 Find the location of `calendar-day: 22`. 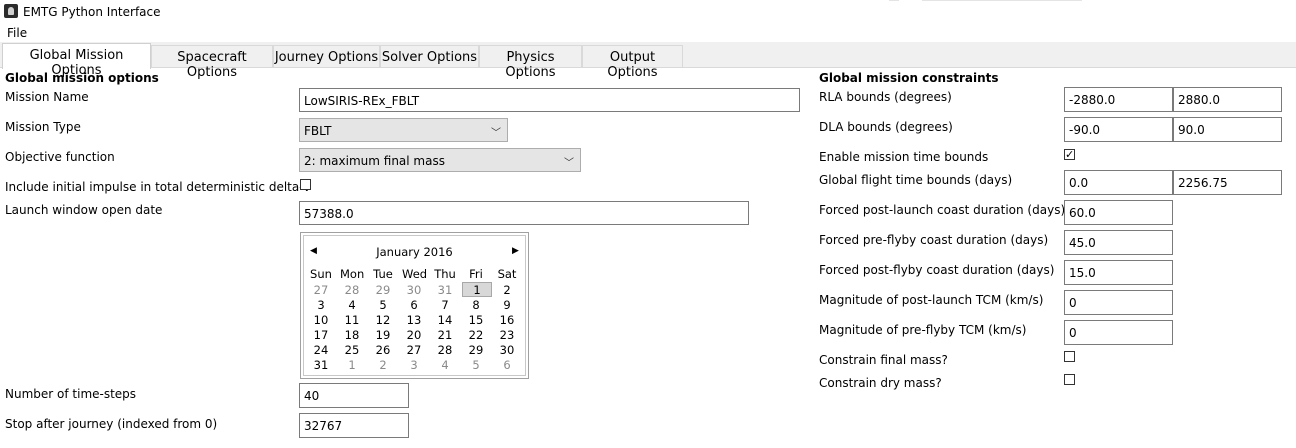

calendar-day: 22 is located at coordinates (476, 335).